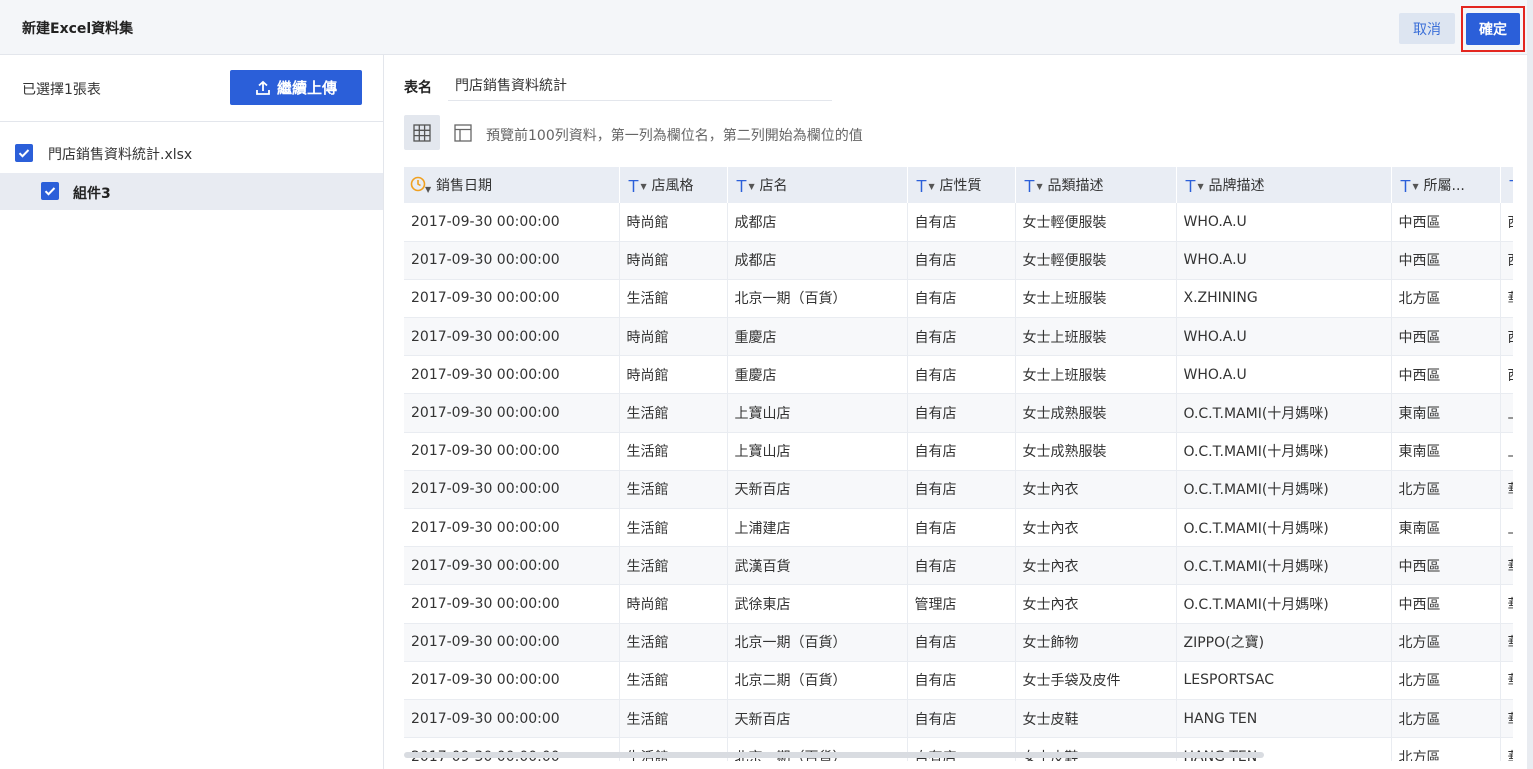 Image resolution: width=1533 pixels, height=769 pixels. Describe the element at coordinates (1096, 185) in the screenshot. I see `column-header: Ｔ ▼ 品類描述` at that location.